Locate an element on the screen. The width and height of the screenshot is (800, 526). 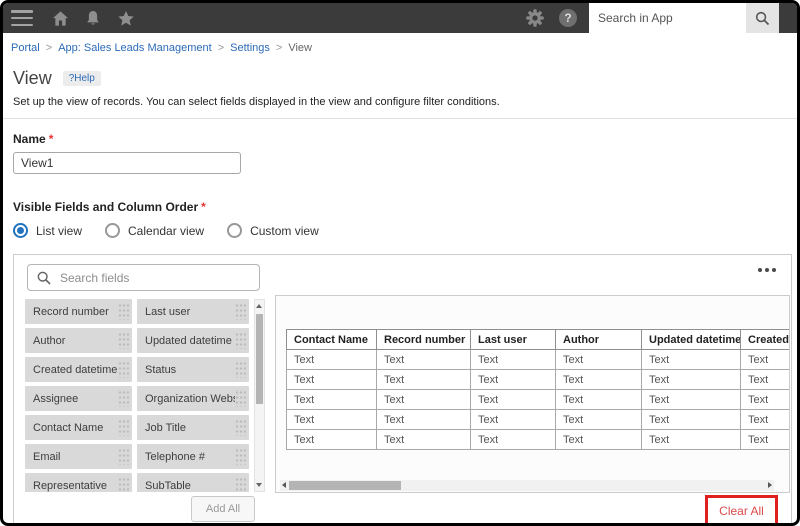
gear-icon is located at coordinates (535, 18).